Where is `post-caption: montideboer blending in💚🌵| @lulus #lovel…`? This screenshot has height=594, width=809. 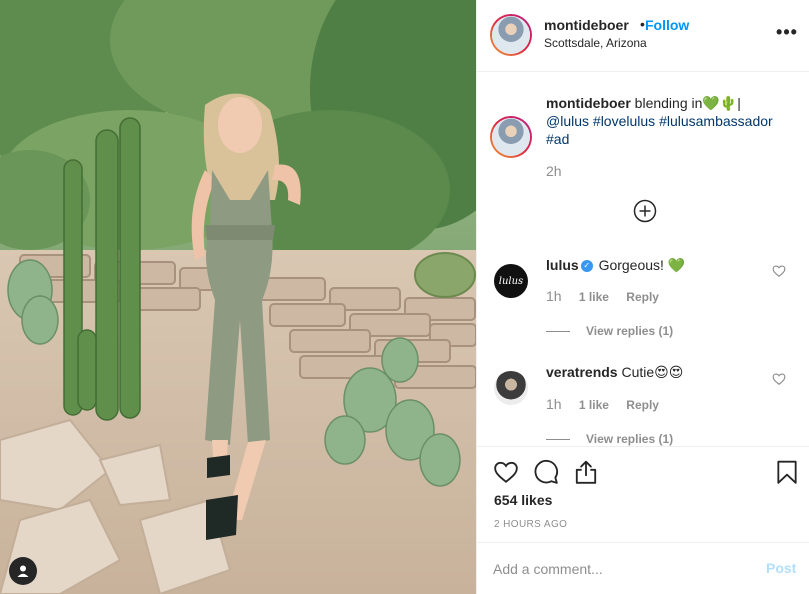 post-caption: montideboer blending in💚🌵| @lulus #lovel… is located at coordinates (671, 121).